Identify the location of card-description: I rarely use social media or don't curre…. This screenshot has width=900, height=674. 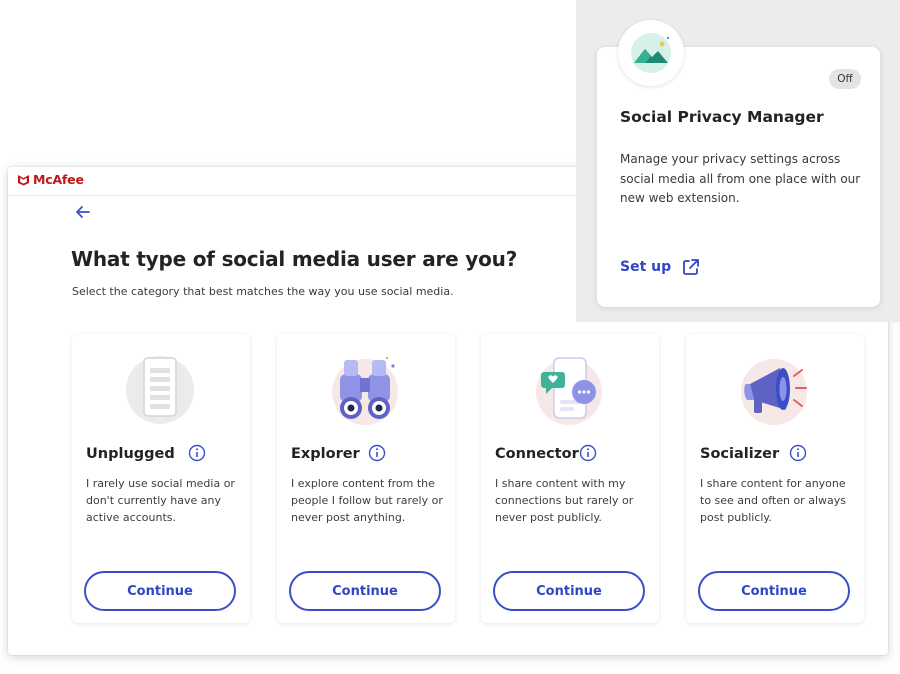
(160, 500).